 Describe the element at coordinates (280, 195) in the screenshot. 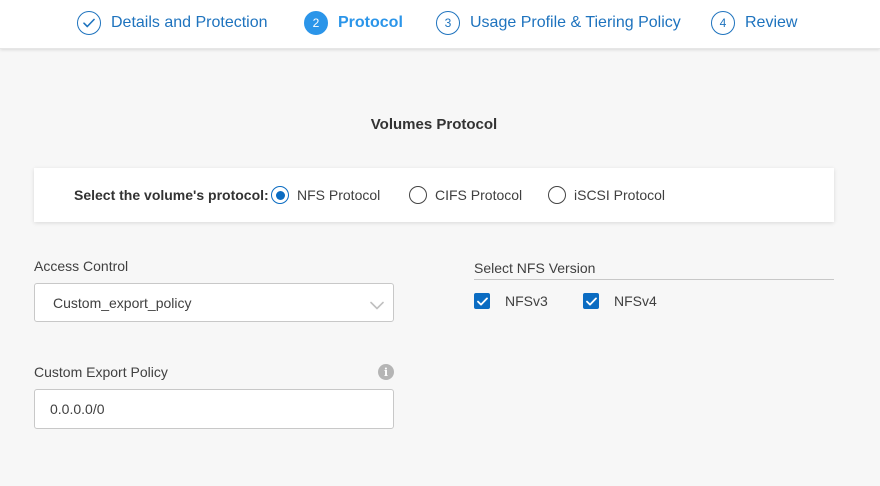

I see `radio-checked-icon` at that location.